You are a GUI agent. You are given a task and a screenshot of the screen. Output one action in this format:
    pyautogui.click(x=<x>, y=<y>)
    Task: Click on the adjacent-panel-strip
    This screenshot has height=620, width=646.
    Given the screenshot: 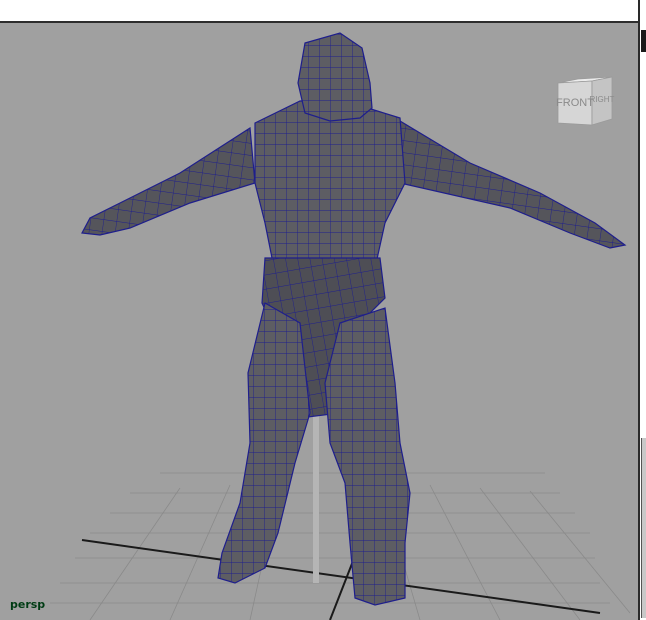 What is the action you would take?
    pyautogui.click(x=643, y=528)
    